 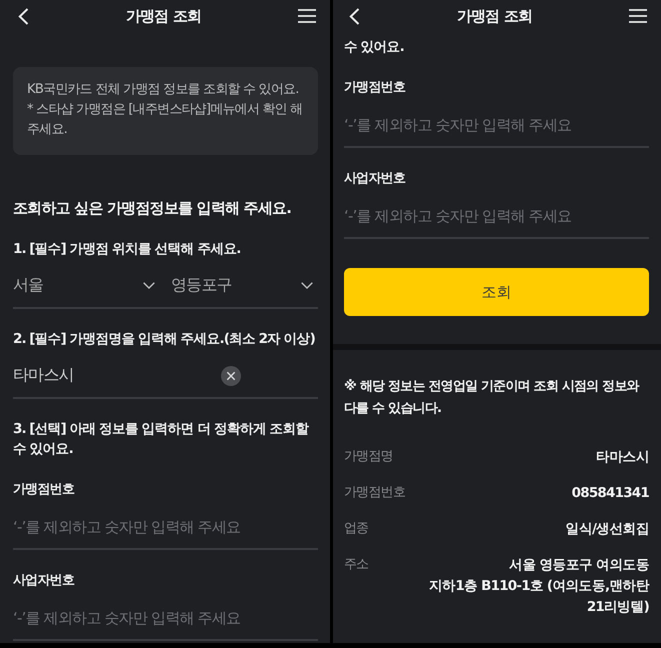 What do you see at coordinates (492, 398) in the screenshot?
I see `notice-text: ※ 해당 정보는 전영업일 기준이며 조회 시점의 정보와 다를 수 있습니다.` at bounding box center [492, 398].